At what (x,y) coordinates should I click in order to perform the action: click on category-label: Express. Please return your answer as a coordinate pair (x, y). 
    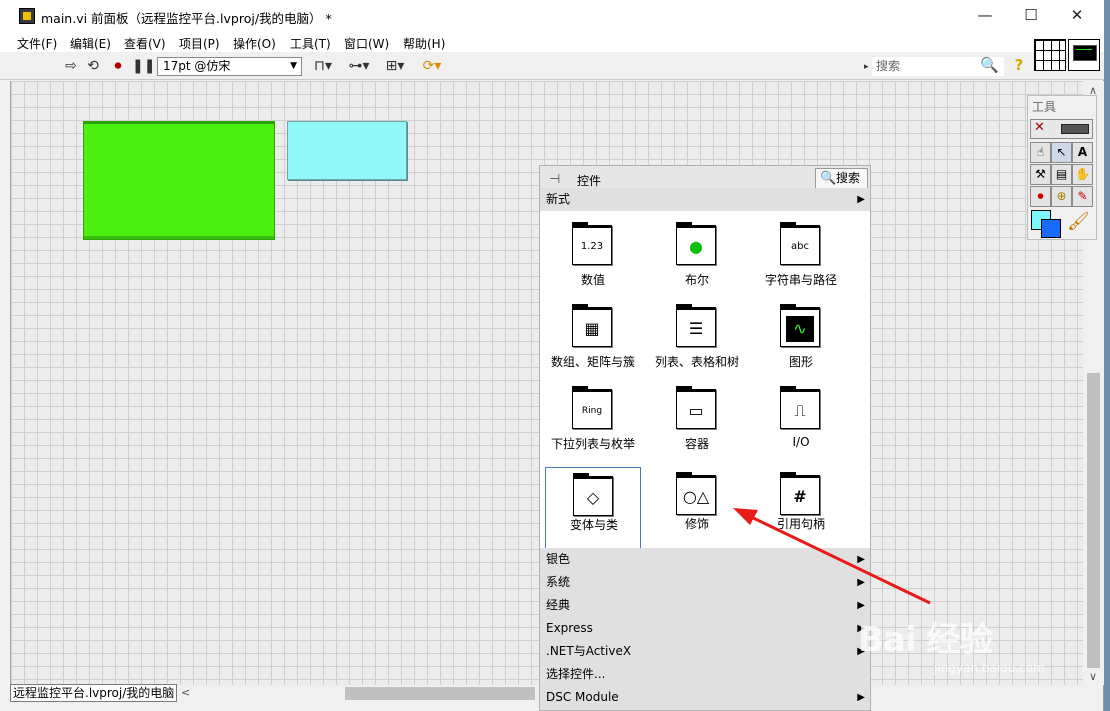
    Looking at the image, I should click on (569, 628).